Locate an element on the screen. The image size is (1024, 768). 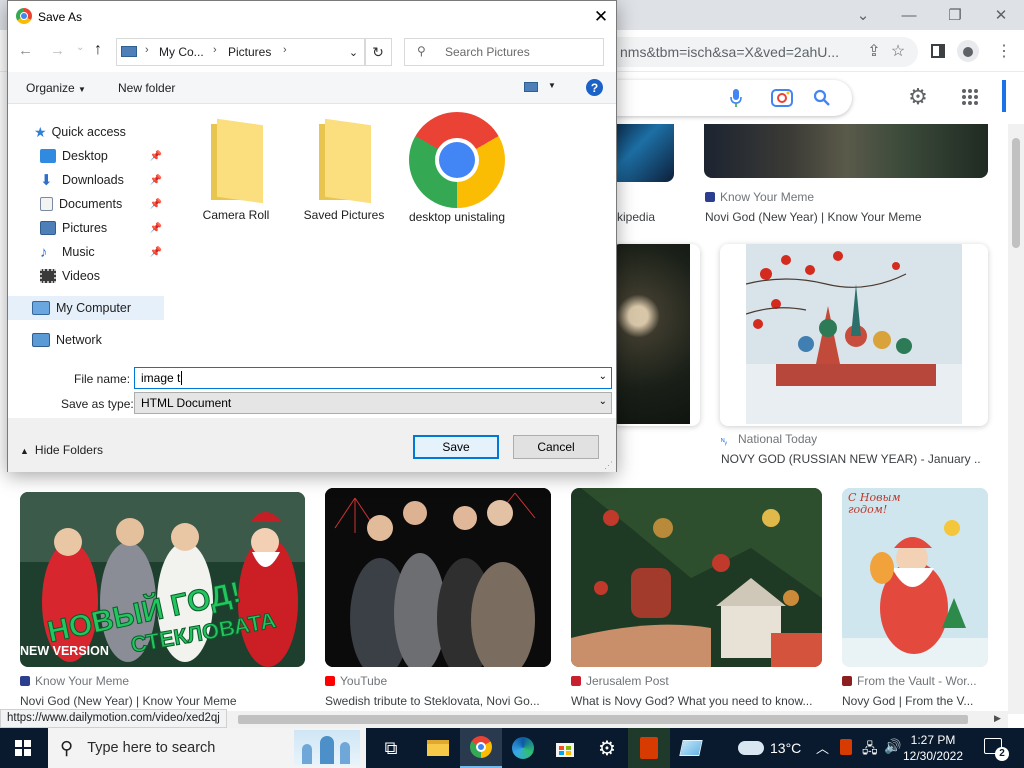
show-hidden-icons-chevron-icon: ︿ is located at coordinates (822, 747).